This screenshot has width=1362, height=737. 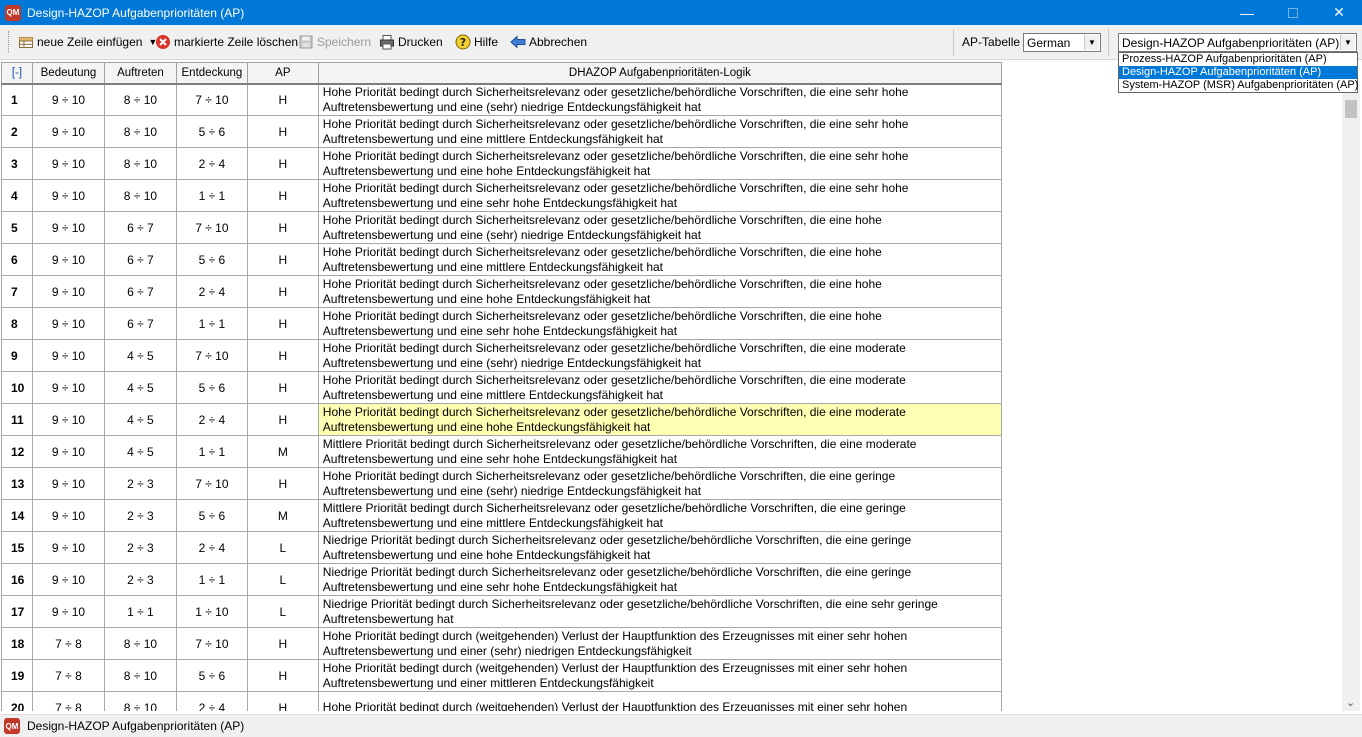 I want to click on row-number: 11, so click(x=17, y=419).